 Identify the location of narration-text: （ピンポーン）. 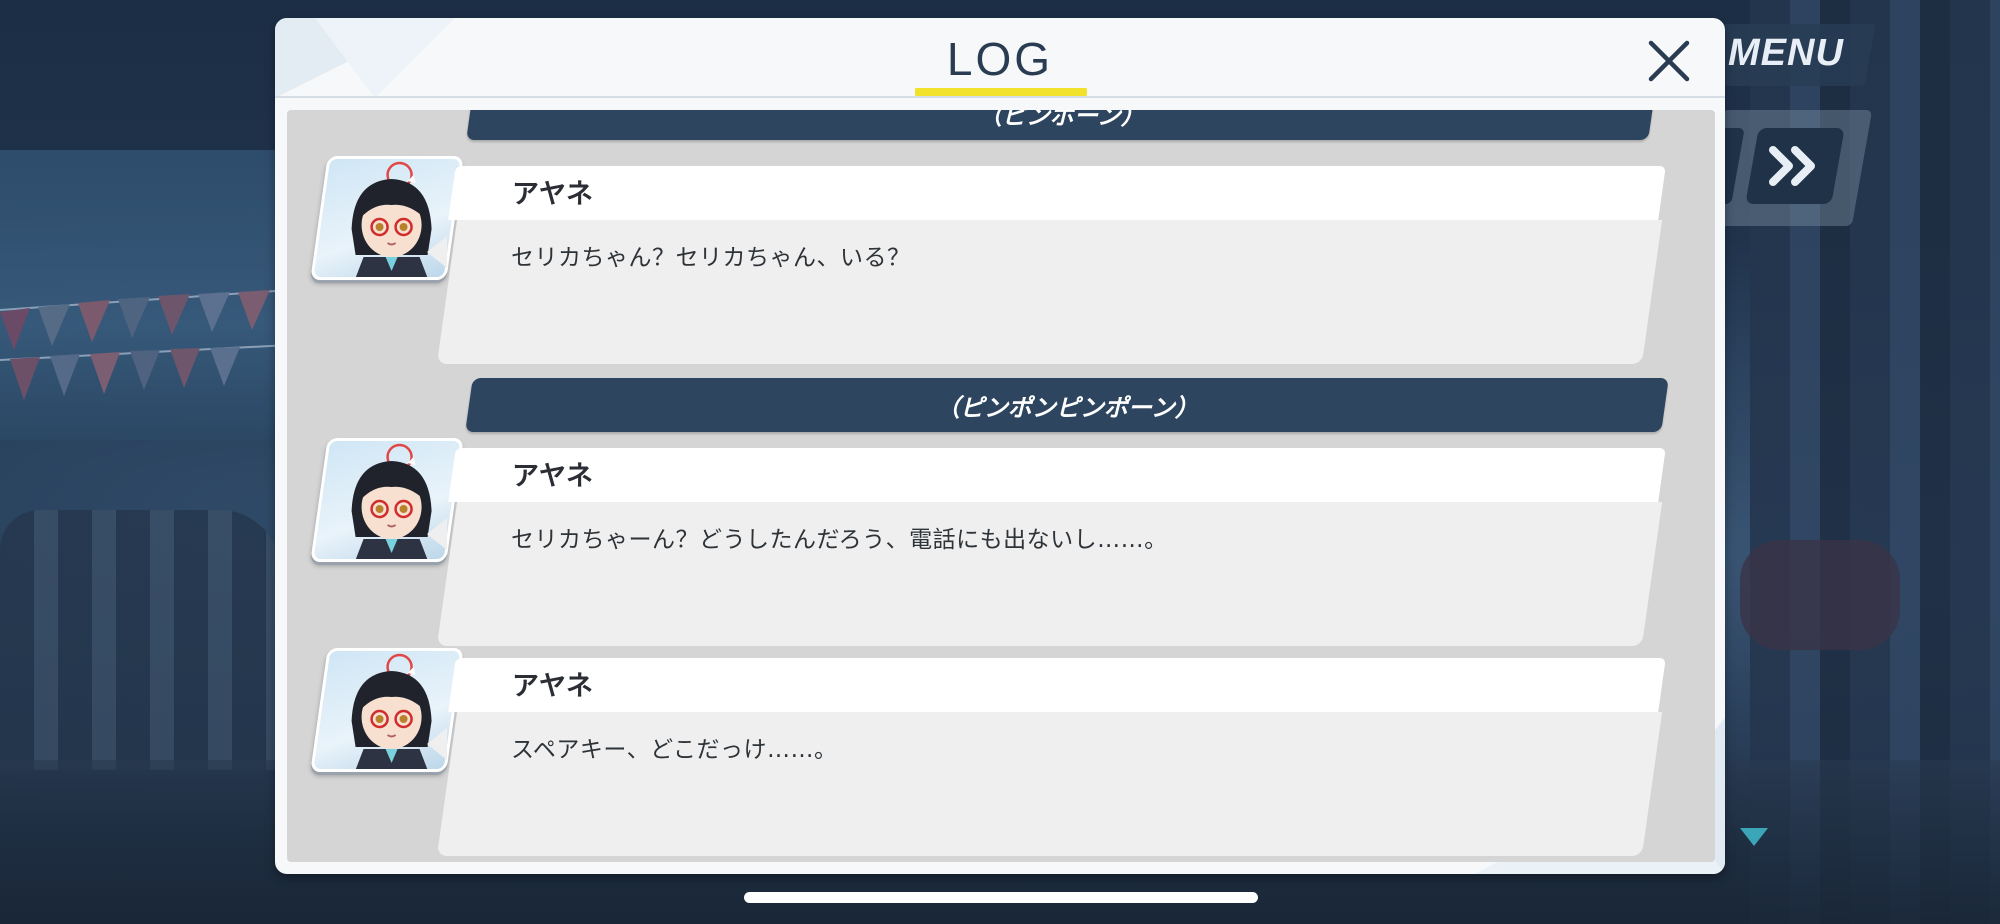
(1061, 120).